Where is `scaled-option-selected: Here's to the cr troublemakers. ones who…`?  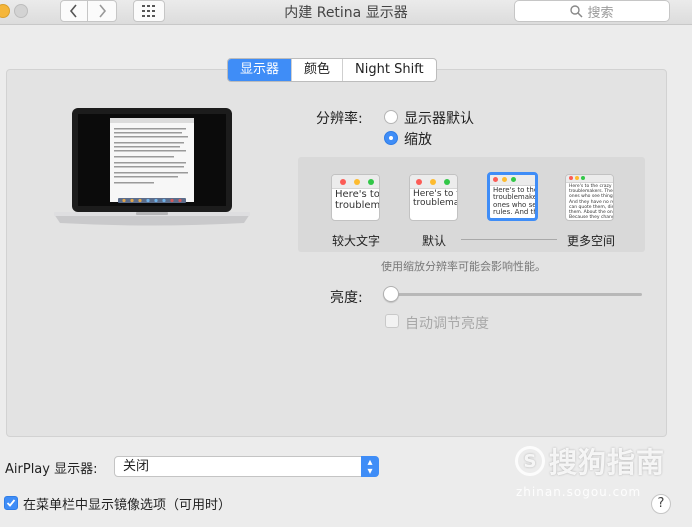 scaled-option-selected: Here's to the cr troublemakers. ones who… is located at coordinates (512, 196).